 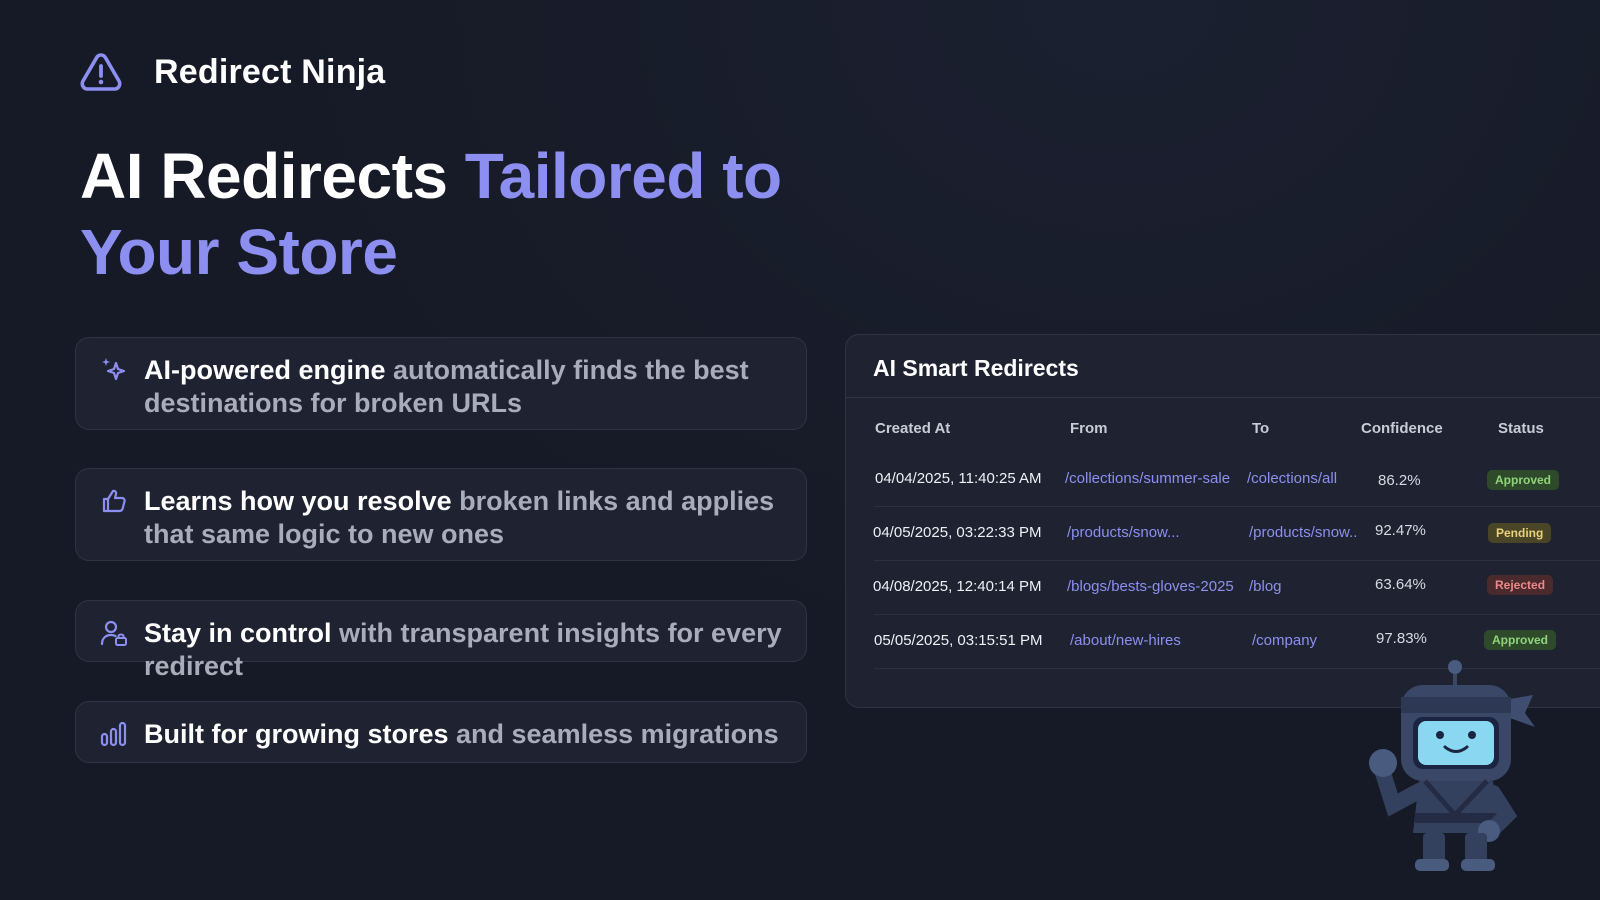 What do you see at coordinates (1284, 640) in the screenshot?
I see `to-link: /company` at bounding box center [1284, 640].